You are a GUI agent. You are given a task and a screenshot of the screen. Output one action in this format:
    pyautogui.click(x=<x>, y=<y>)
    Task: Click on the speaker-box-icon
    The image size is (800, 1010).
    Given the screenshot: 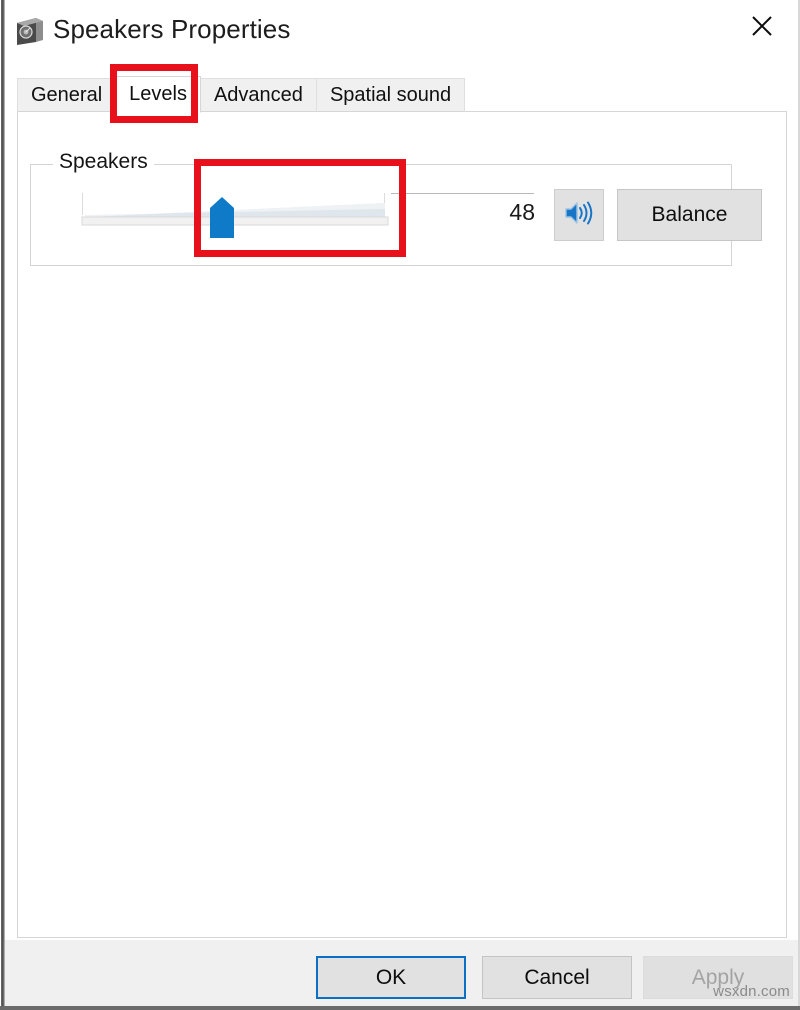 What is the action you would take?
    pyautogui.click(x=30, y=31)
    